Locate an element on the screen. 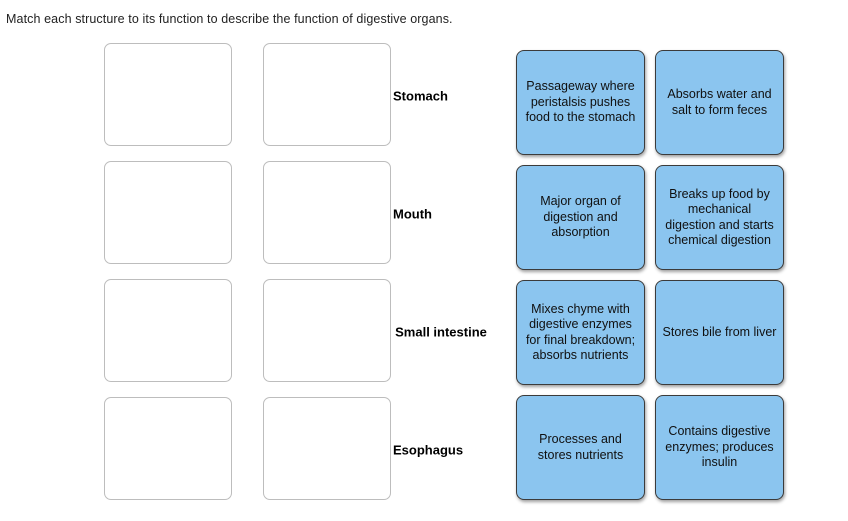 Image resolution: width=848 pixels, height=521 pixels. dropzone-pancreas is located at coordinates (168, 212).